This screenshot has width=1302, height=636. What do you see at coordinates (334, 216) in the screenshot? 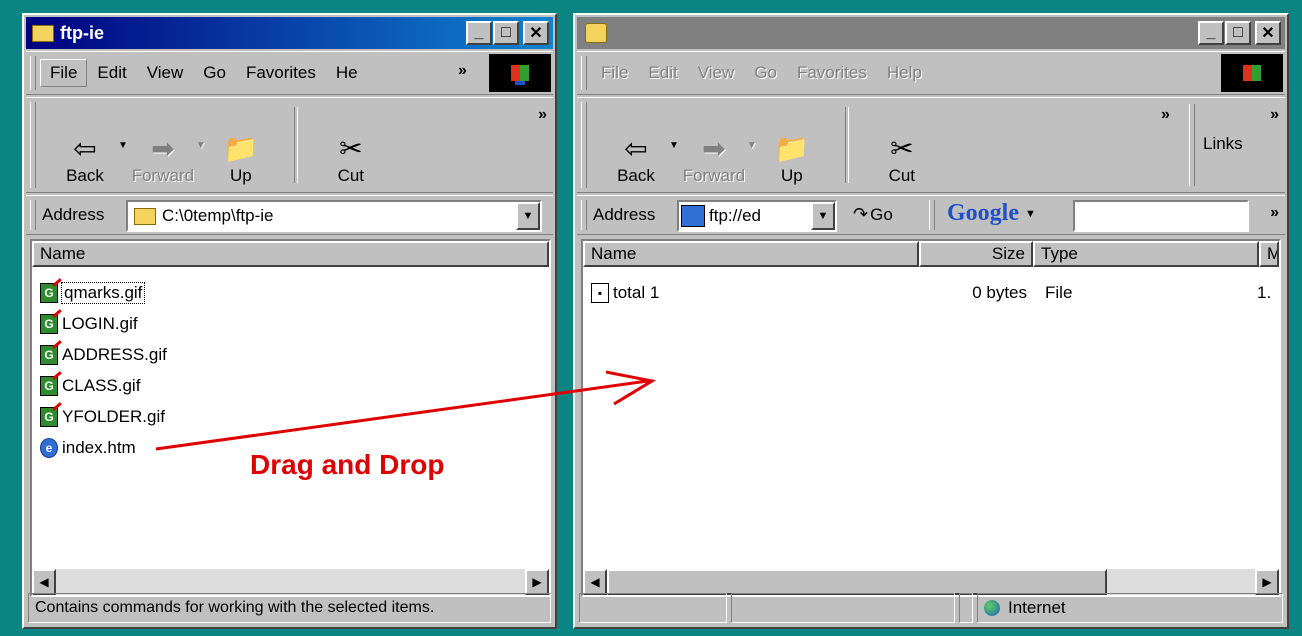
I see `address-input: C:\0temp\ftp-ie ▼` at bounding box center [334, 216].